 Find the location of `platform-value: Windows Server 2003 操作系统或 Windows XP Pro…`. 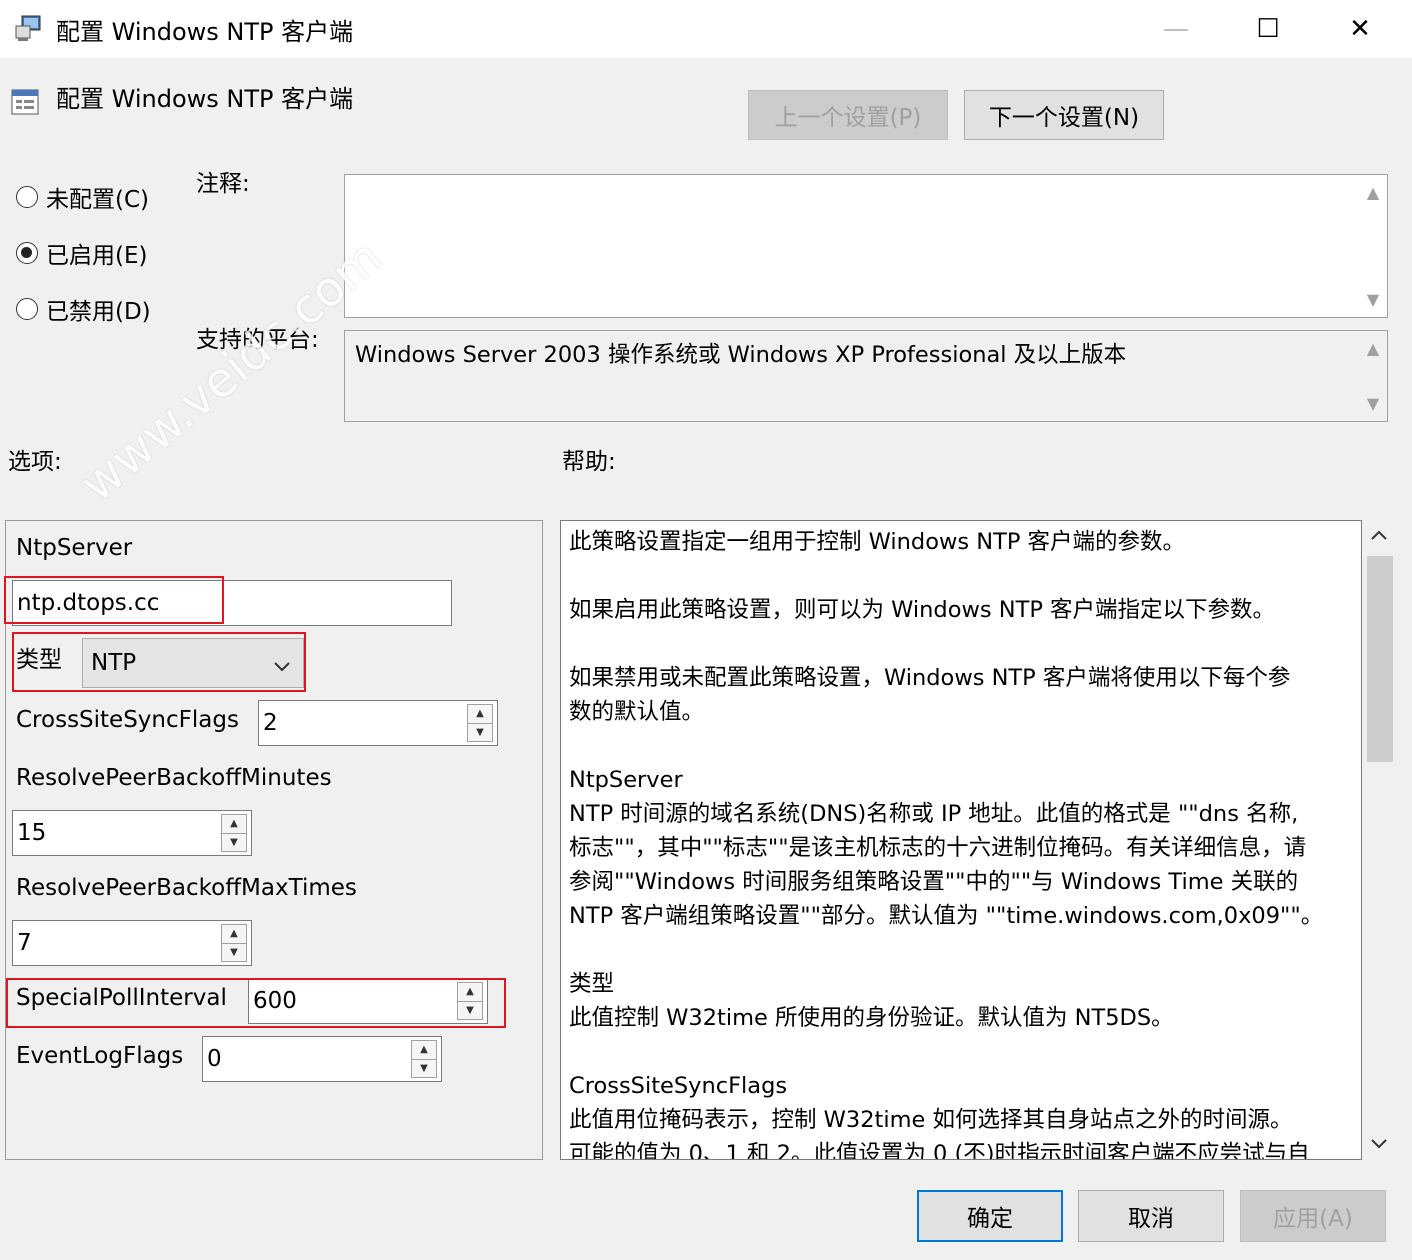

platform-value: Windows Server 2003 操作系统或 Windows XP Pro… is located at coordinates (741, 355).